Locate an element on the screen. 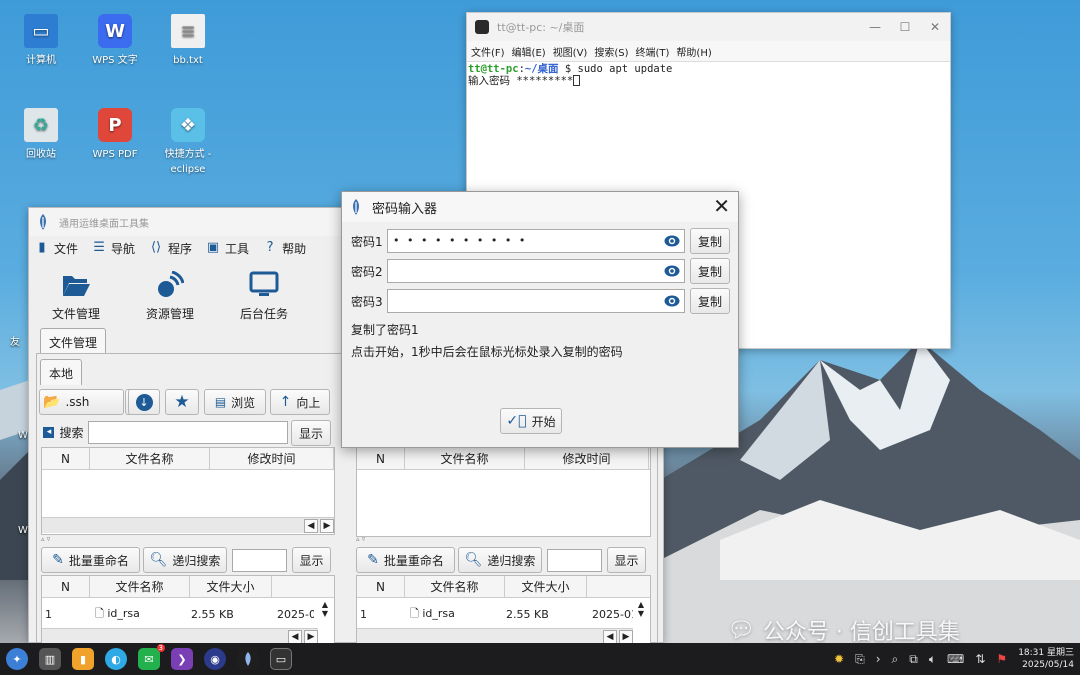  terminal-app-icon: ❯ is located at coordinates (182, 659).